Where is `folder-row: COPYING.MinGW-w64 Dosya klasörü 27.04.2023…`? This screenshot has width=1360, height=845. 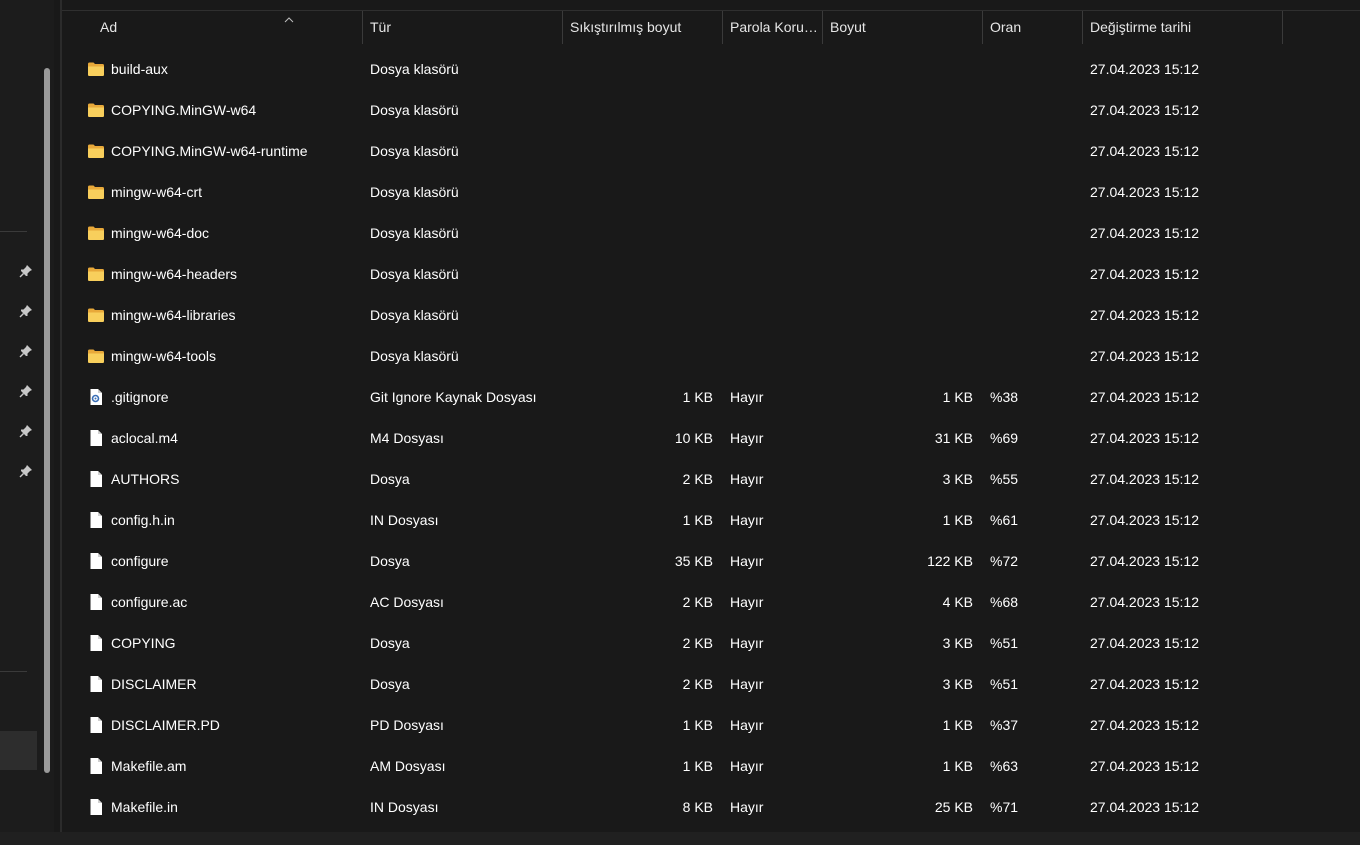 folder-row: COPYING.MinGW-w64 Dosya klasörü 27.04.2023… is located at coordinates (711, 110).